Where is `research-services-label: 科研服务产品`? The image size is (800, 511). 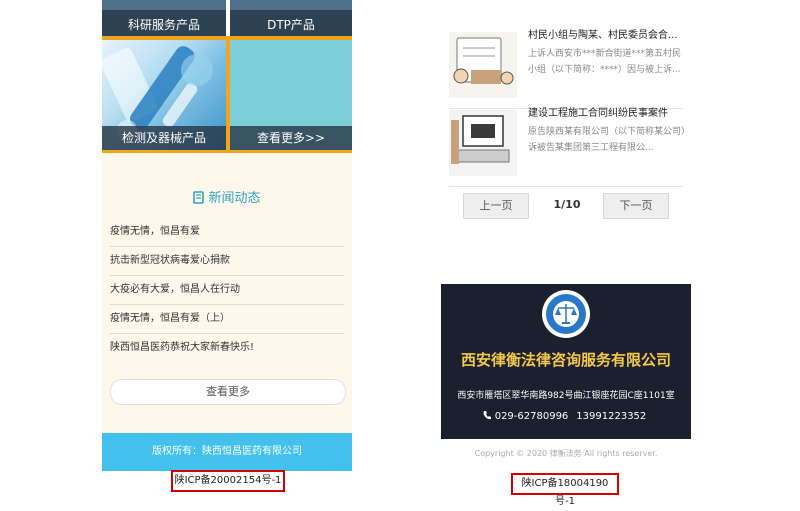
research-services-label: 科研服务产品 is located at coordinates (164, 23).